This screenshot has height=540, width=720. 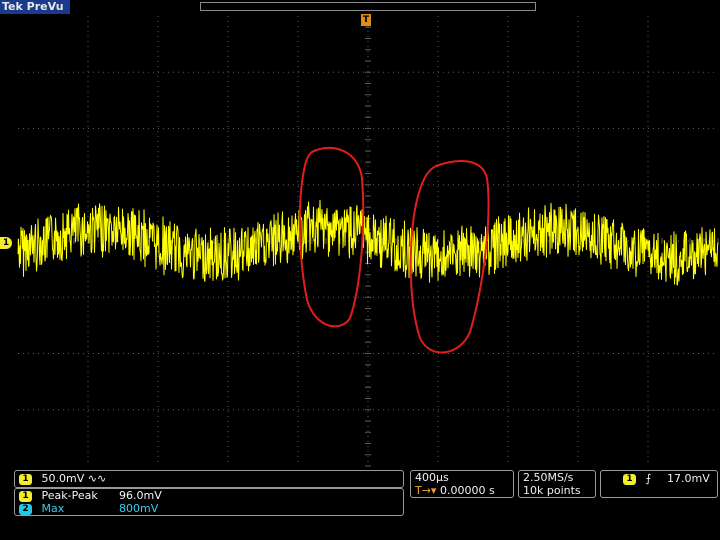 What do you see at coordinates (209, 479) in the screenshot?
I see `channel1-settings-panel: 1 50.0mV ∿∿` at bounding box center [209, 479].